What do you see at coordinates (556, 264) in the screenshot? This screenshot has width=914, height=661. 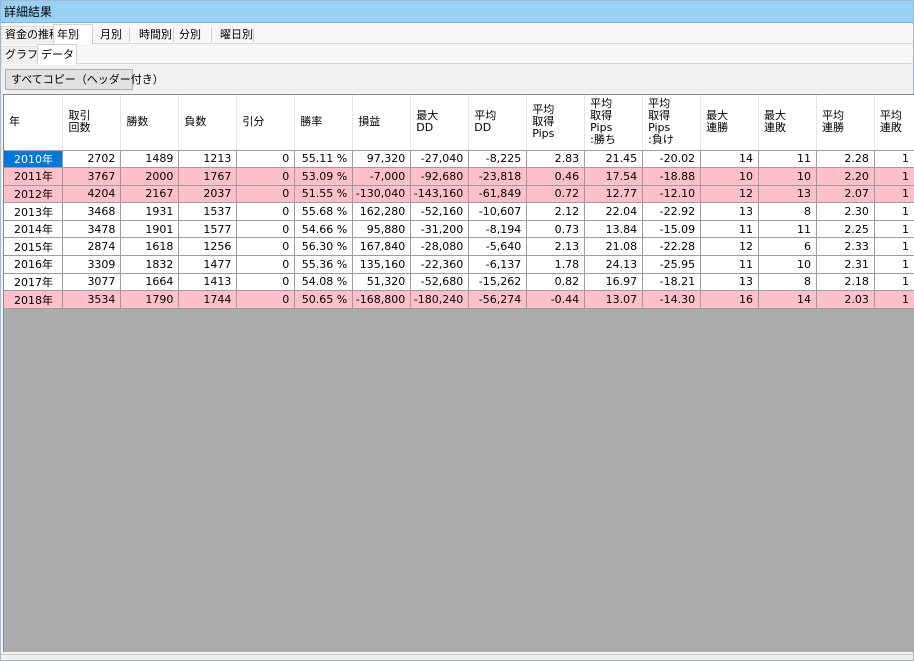 I see `table-cell: 1.78` at bounding box center [556, 264].